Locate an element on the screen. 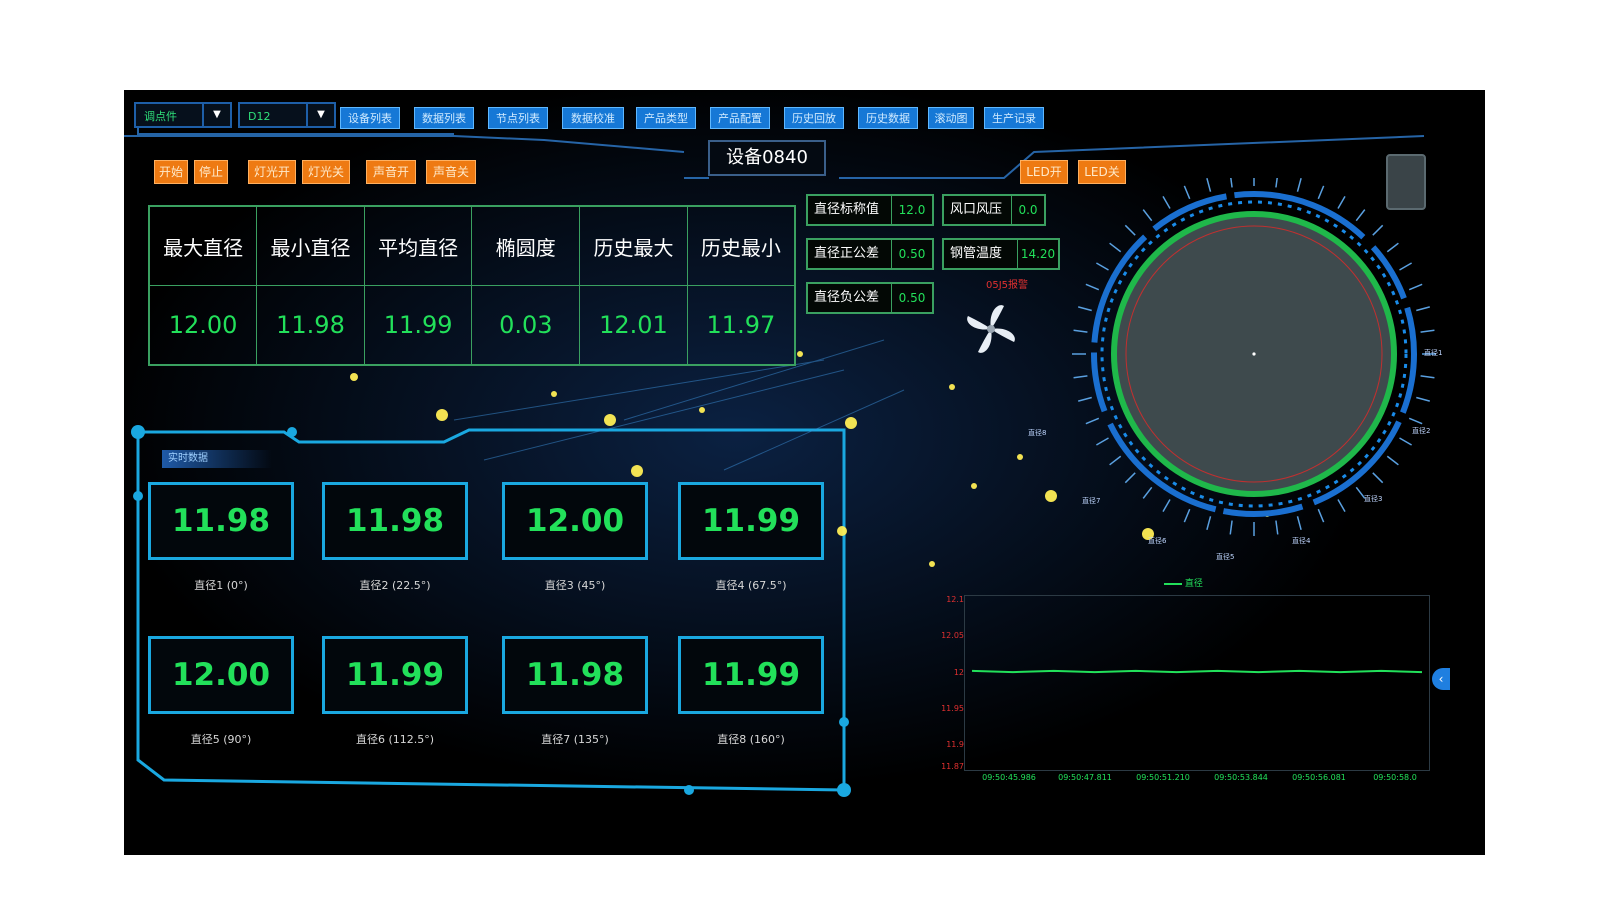  stats-header-row: 最大直径 最小直径 平均直径 椭圆度 历史最大 历史最小 is located at coordinates (472, 245).